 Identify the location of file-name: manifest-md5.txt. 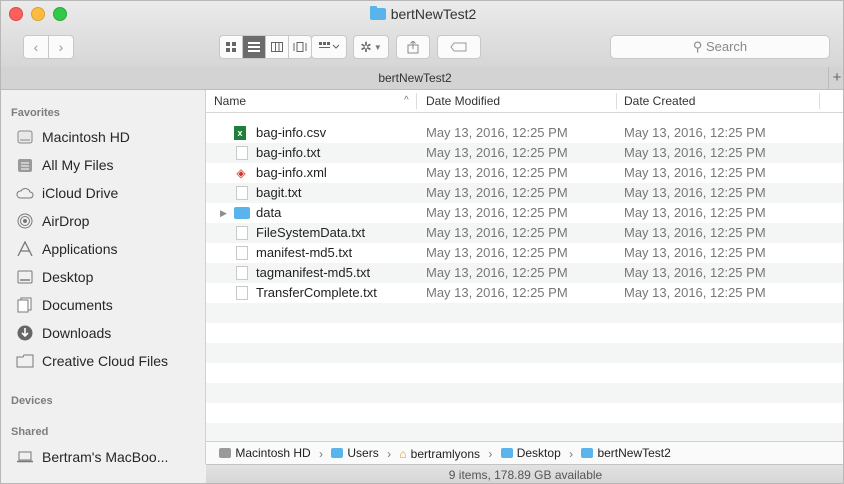
(304, 252).